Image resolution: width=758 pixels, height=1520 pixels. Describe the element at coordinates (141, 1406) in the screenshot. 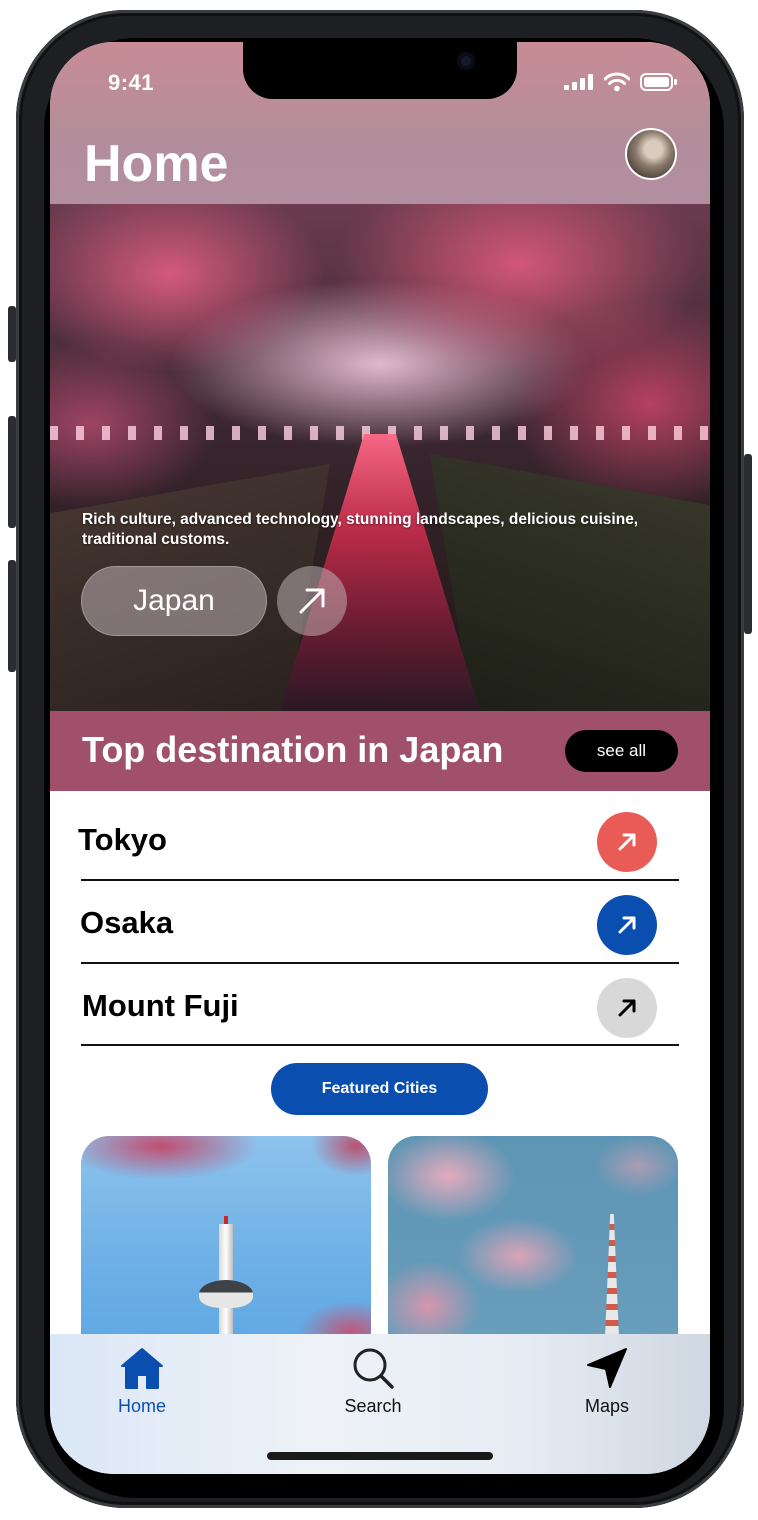

I see `tab-home-label: Home` at that location.